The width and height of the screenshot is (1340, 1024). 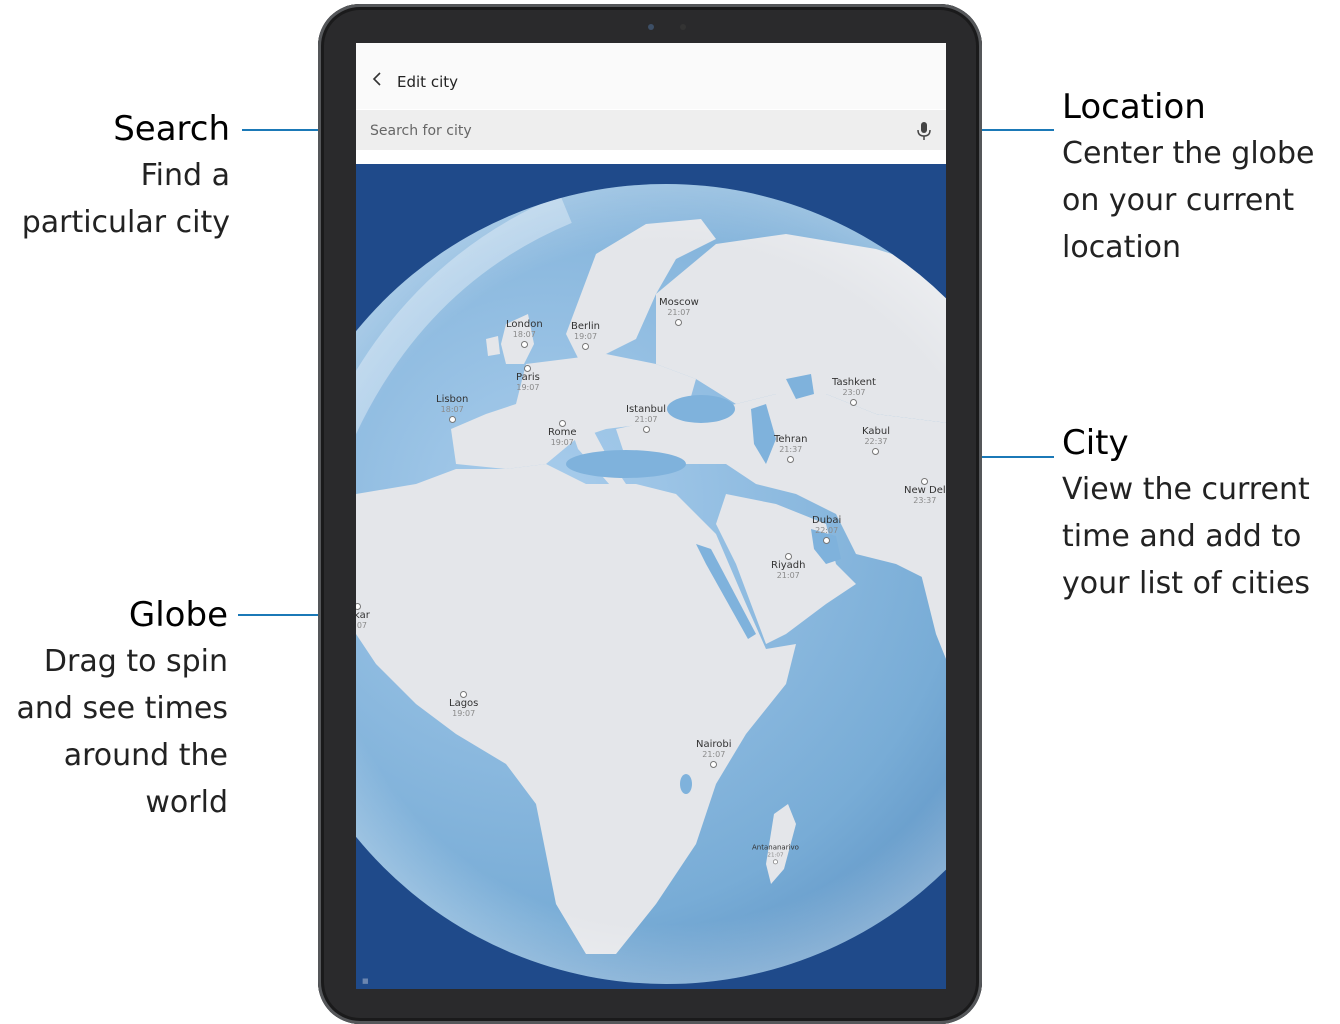 What do you see at coordinates (683, 27) in the screenshot?
I see `light-sensor` at bounding box center [683, 27].